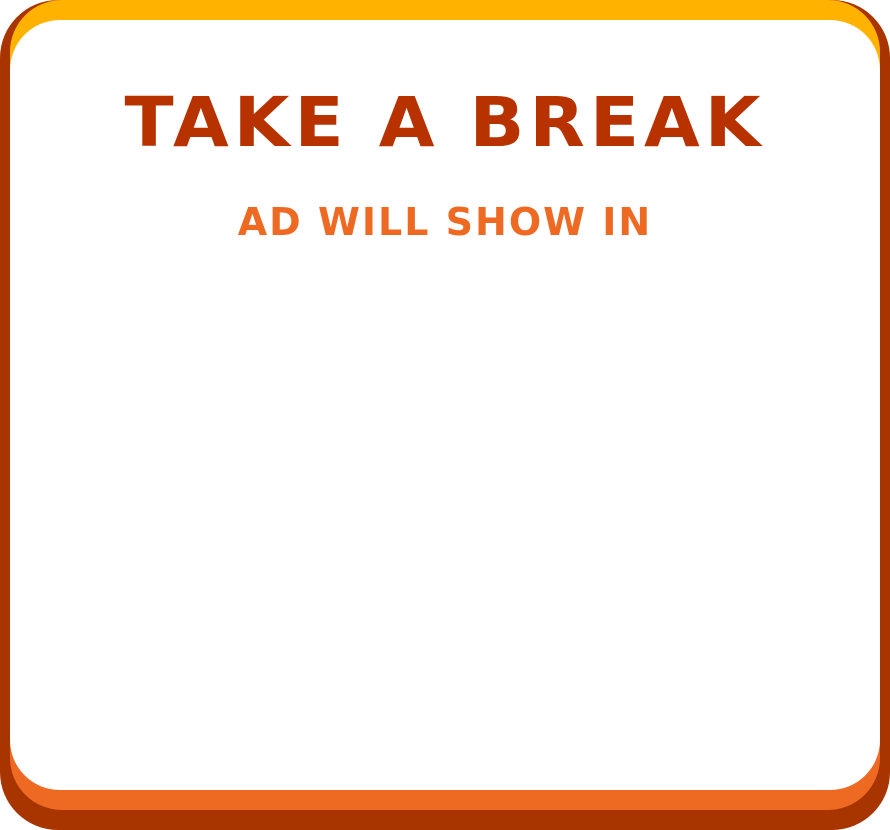 The height and width of the screenshot is (830, 890). Describe the element at coordinates (445, 222) in the screenshot. I see `ad-countdown-label: AD WILL SHOW IN` at that location.